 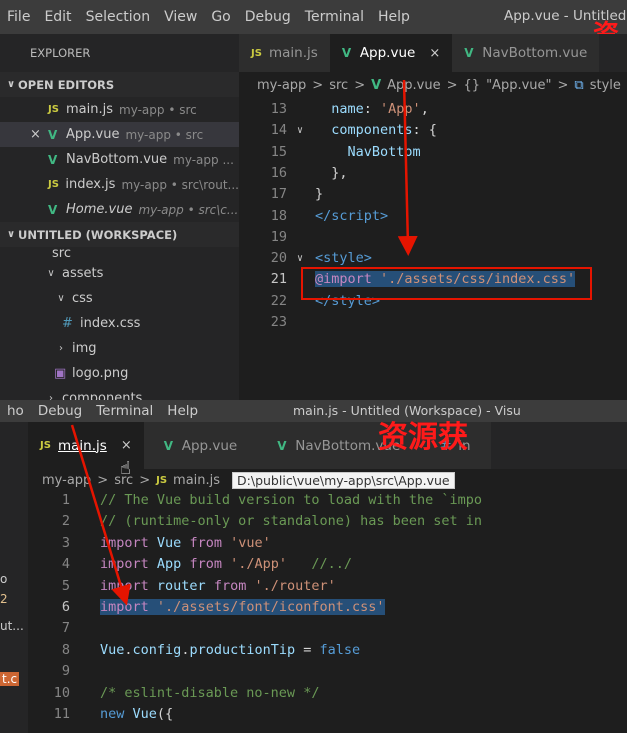 I want to click on arrow-top, so click(x=407, y=167).